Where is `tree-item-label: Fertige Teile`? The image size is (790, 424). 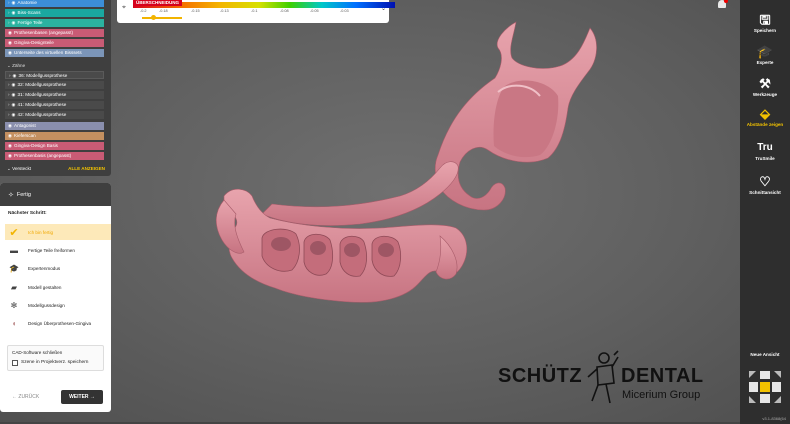 tree-item-label: Fertige Teile is located at coordinates (30, 22).